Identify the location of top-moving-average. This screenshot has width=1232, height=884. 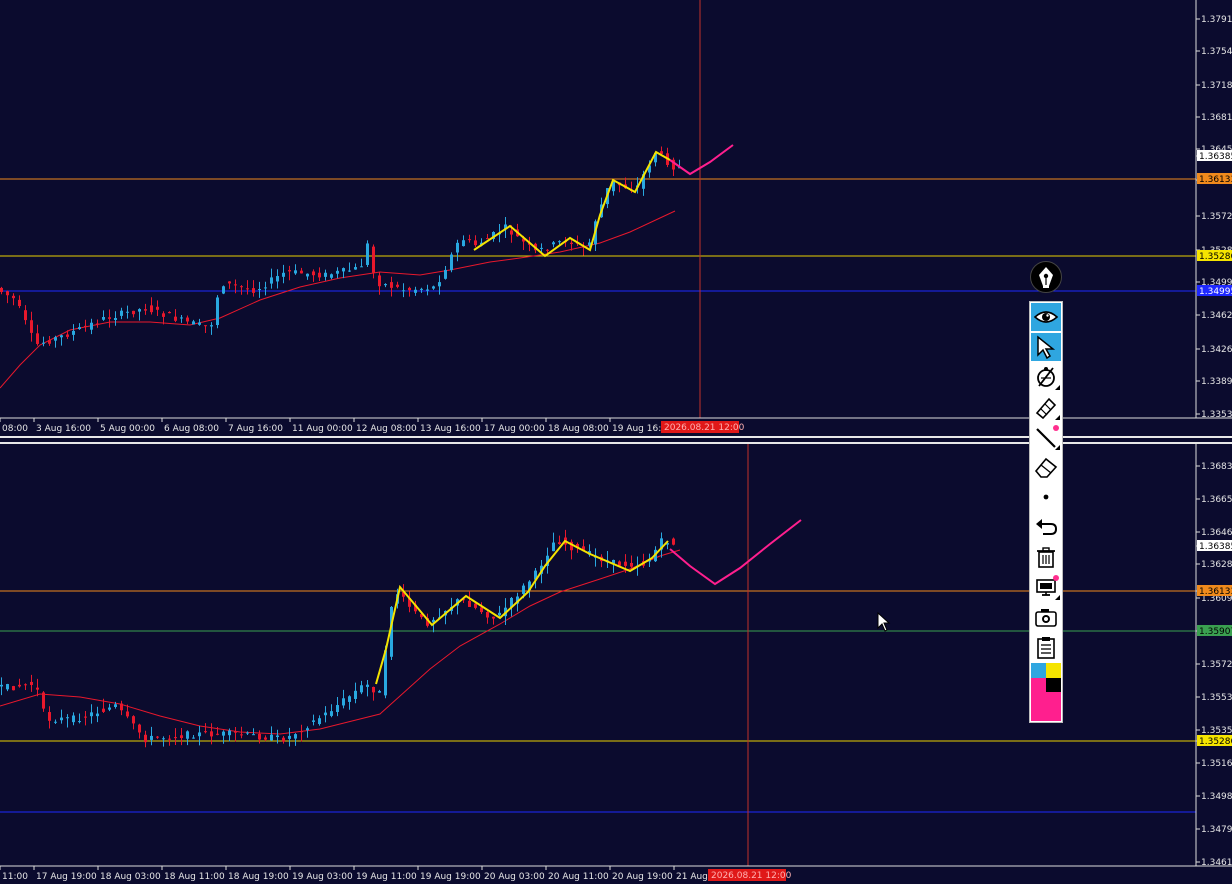
(338, 299).